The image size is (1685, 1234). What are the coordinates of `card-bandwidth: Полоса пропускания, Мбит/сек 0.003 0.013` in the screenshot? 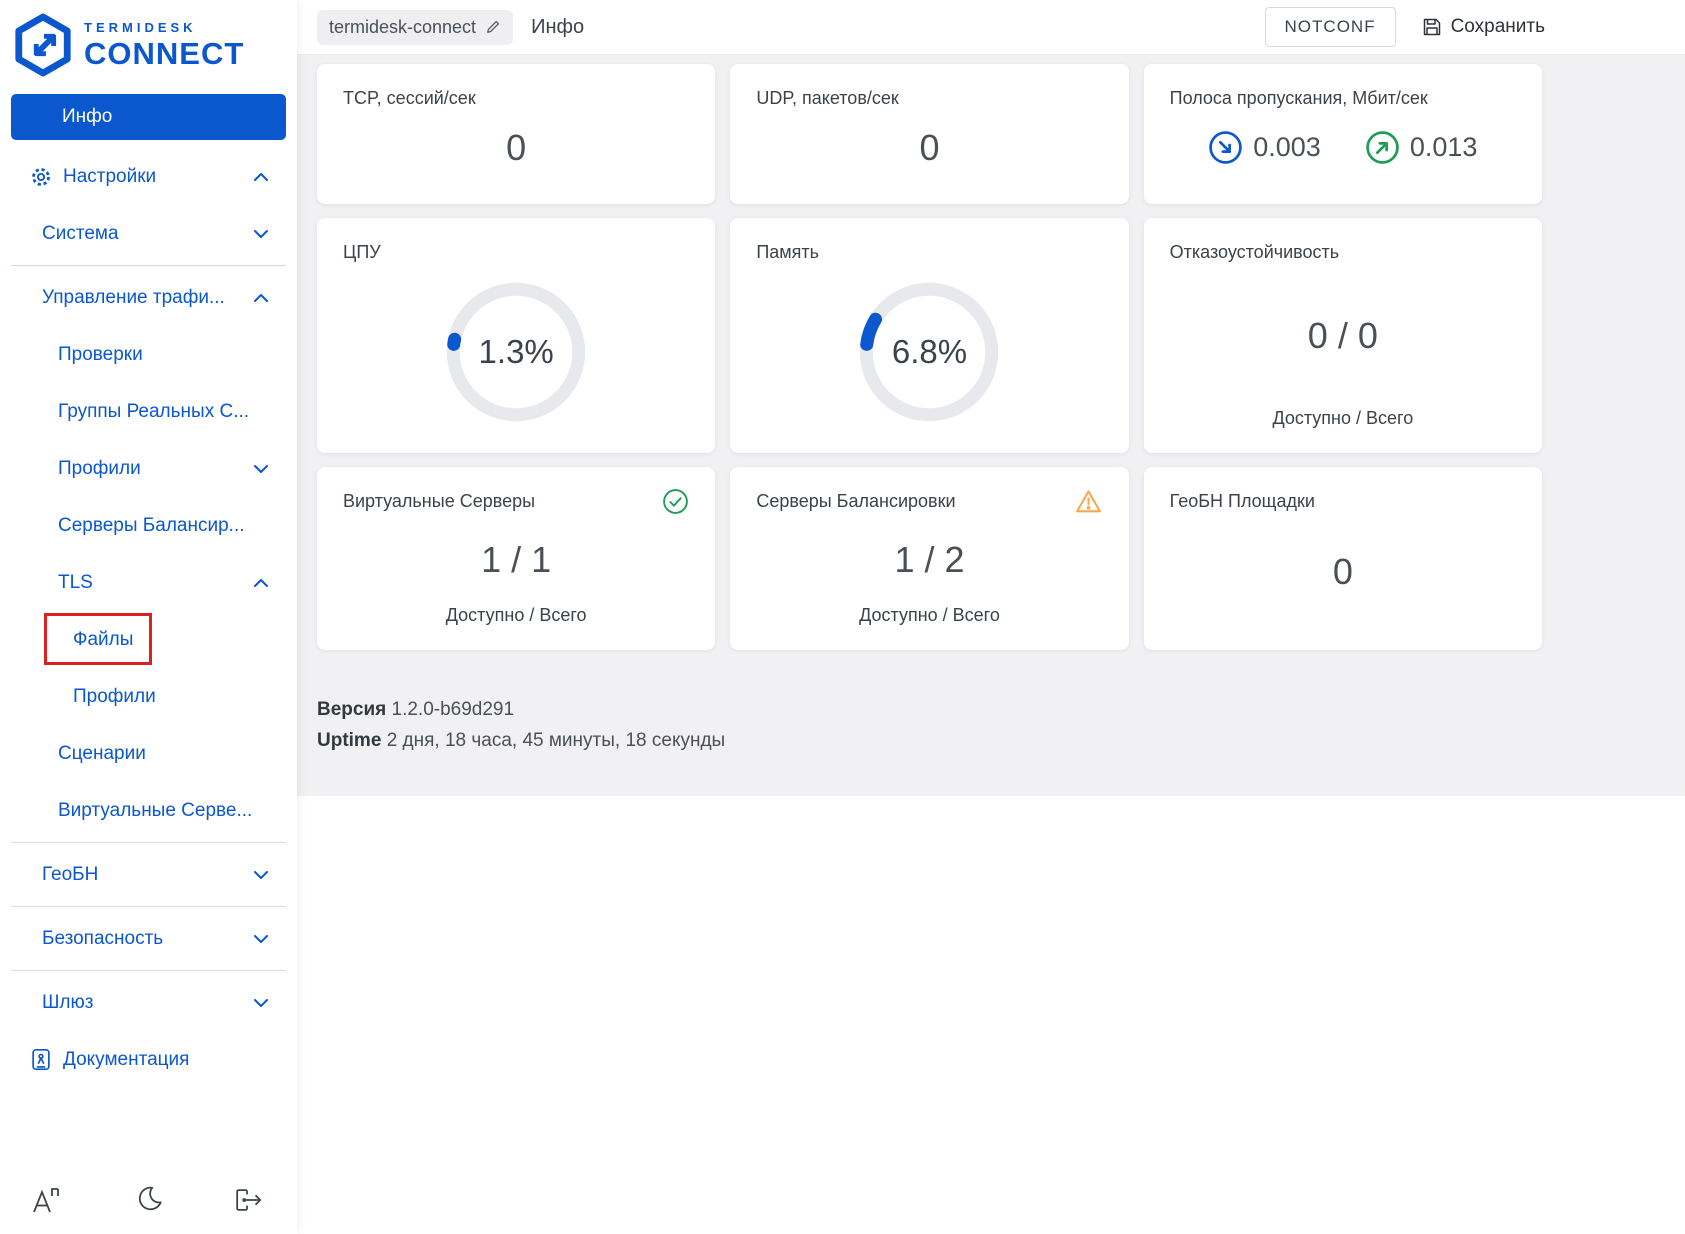 It's located at (1342, 134).